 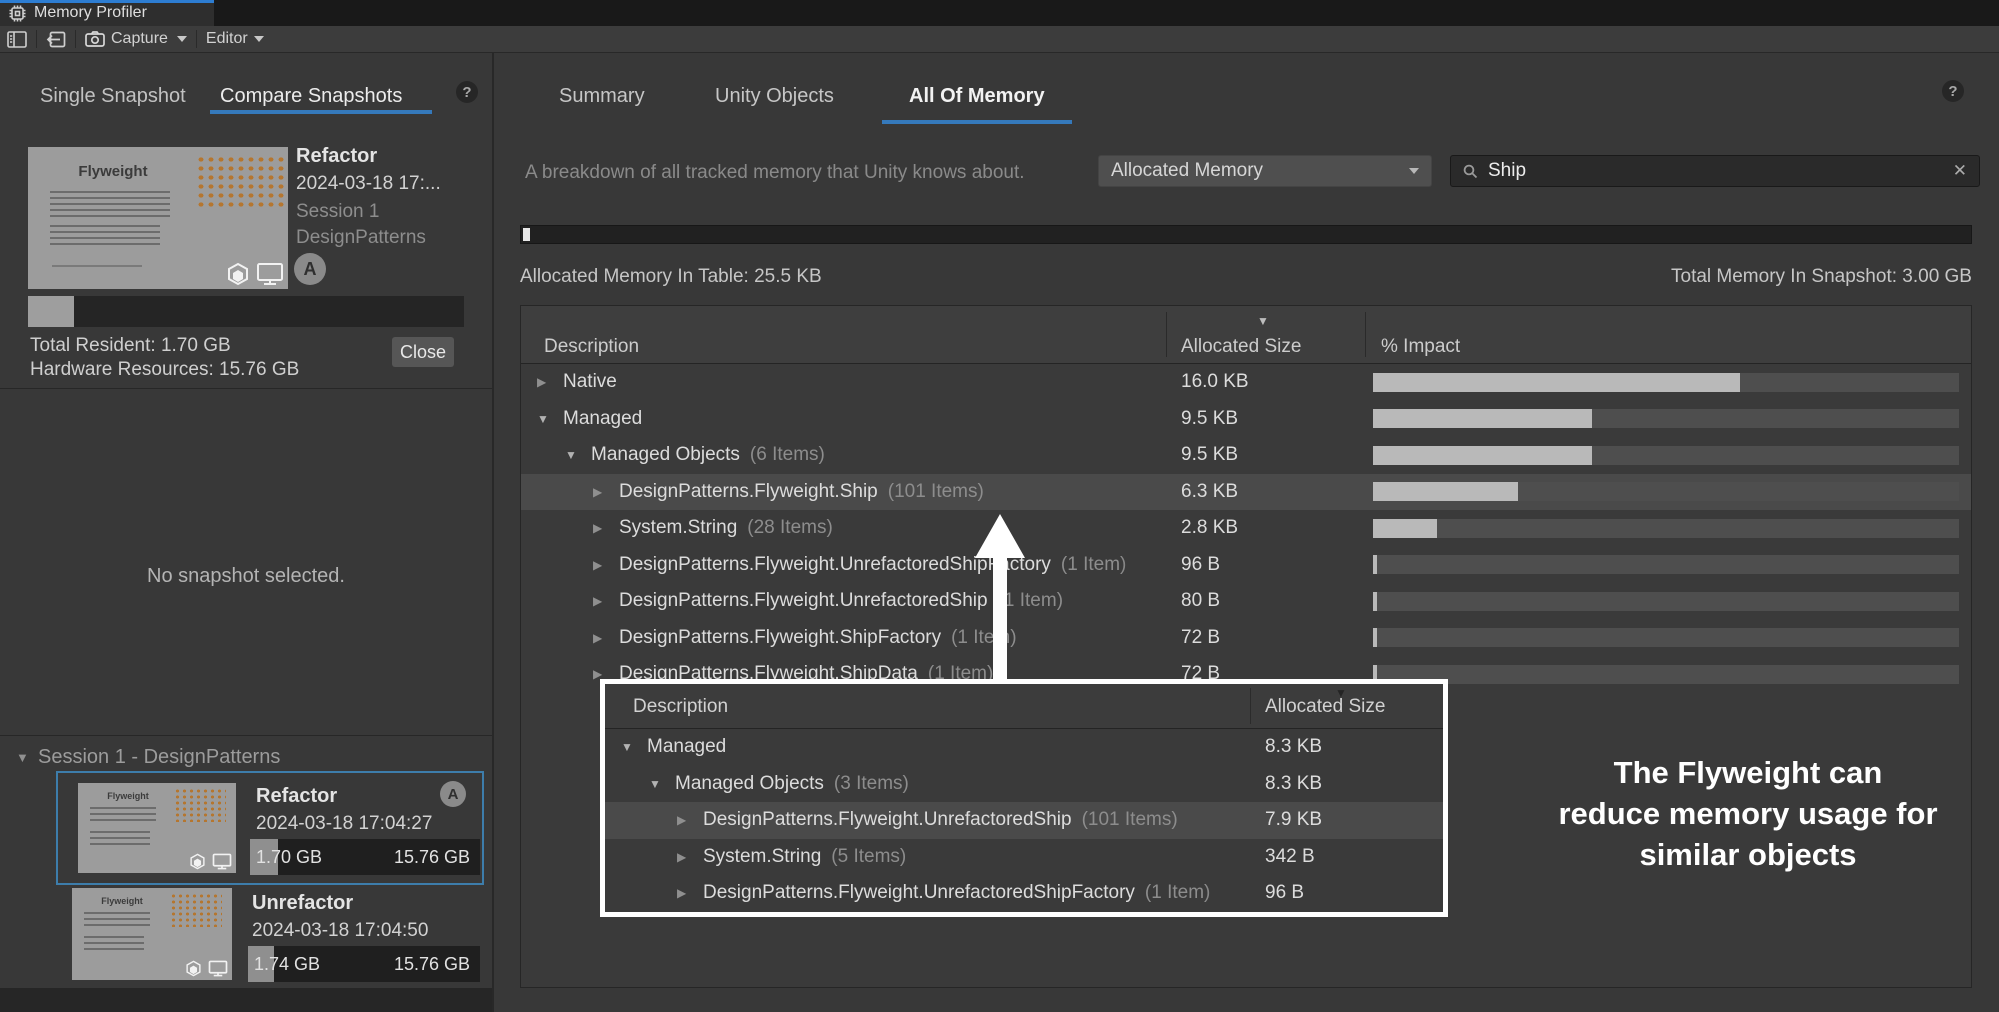 What do you see at coordinates (1960, 171) in the screenshot?
I see `clear-search-icon: ✕` at bounding box center [1960, 171].